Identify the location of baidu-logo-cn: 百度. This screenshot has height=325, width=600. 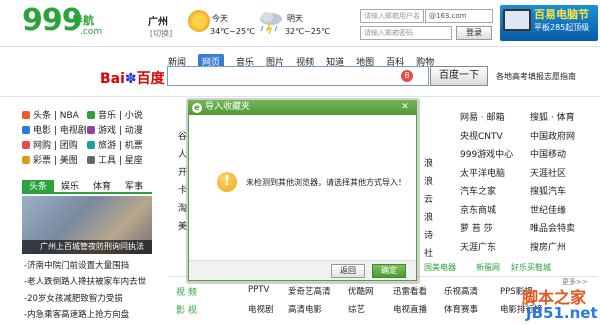
(150, 79).